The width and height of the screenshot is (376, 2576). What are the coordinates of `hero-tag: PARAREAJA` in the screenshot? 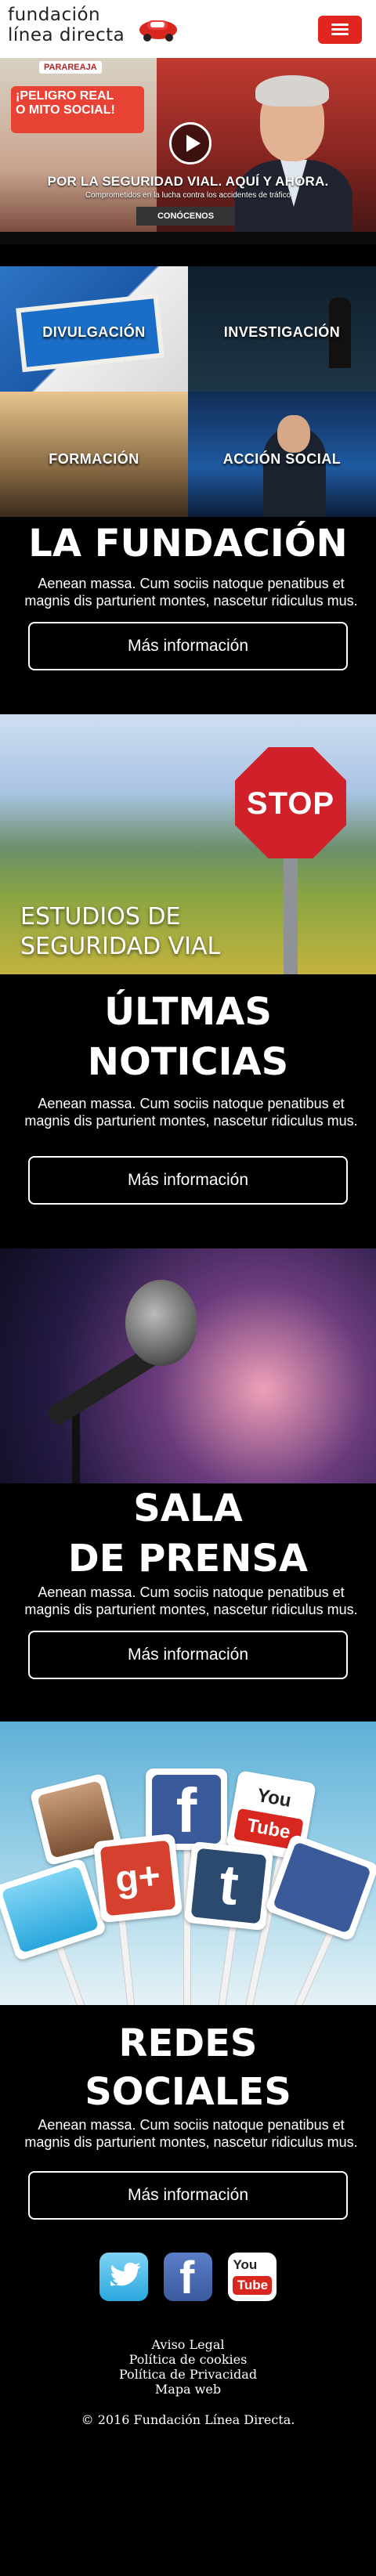 It's located at (70, 67).